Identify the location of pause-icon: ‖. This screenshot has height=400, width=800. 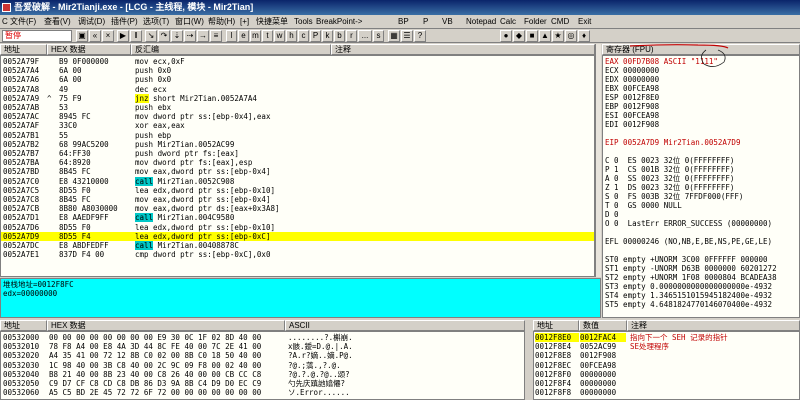
(136, 36).